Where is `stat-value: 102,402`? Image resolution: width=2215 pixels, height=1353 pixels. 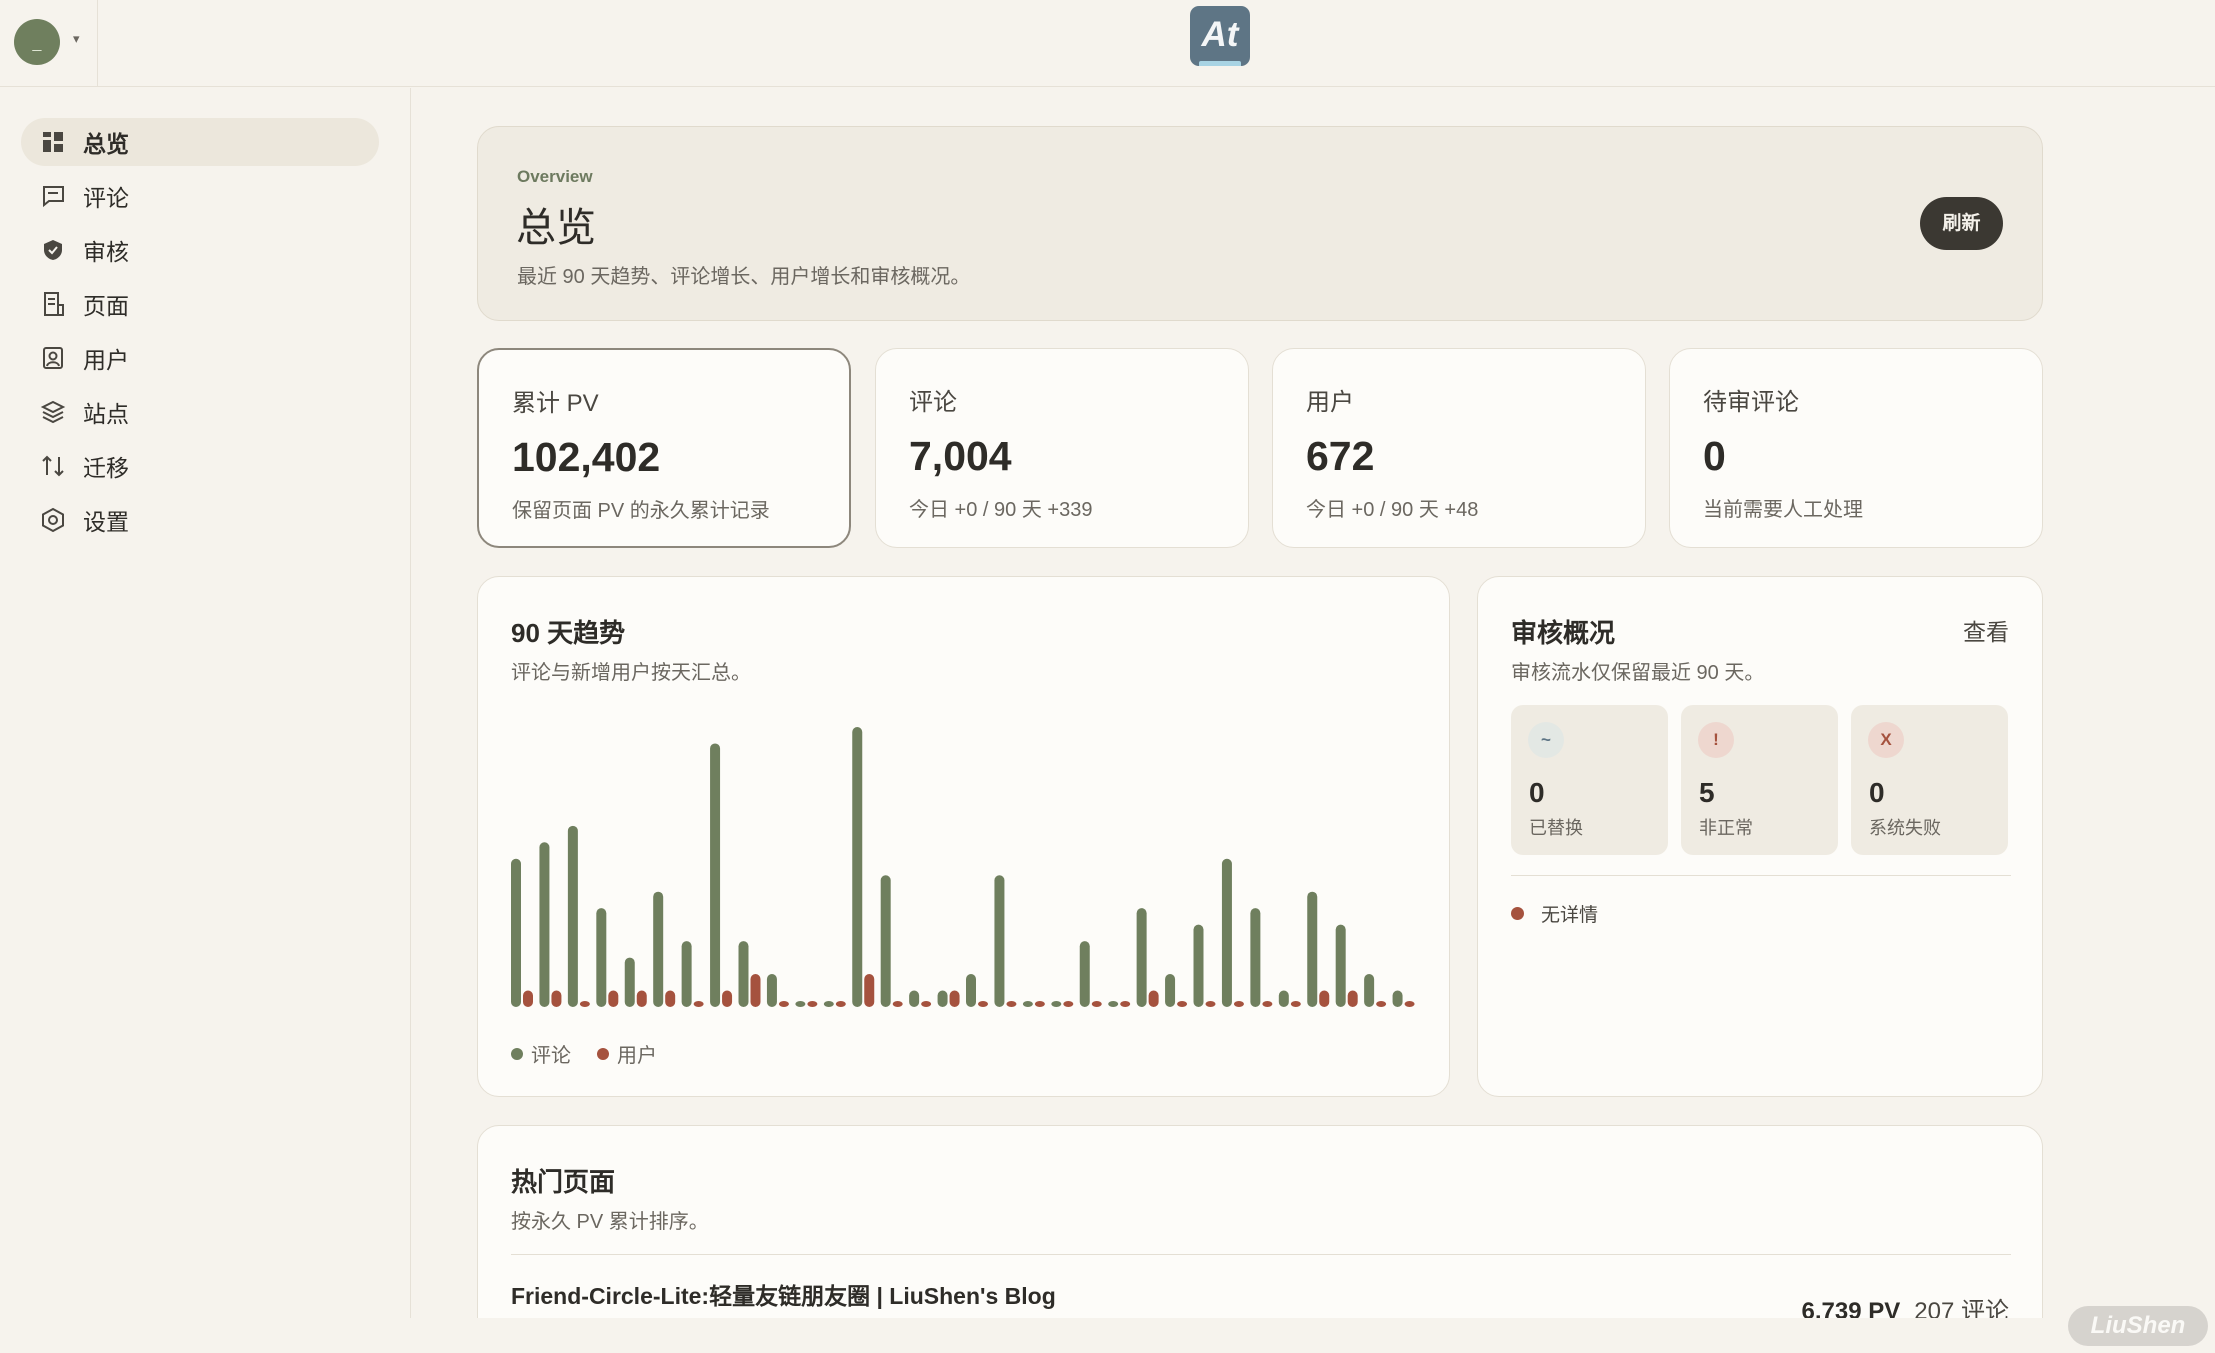 stat-value: 102,402 is located at coordinates (586, 457).